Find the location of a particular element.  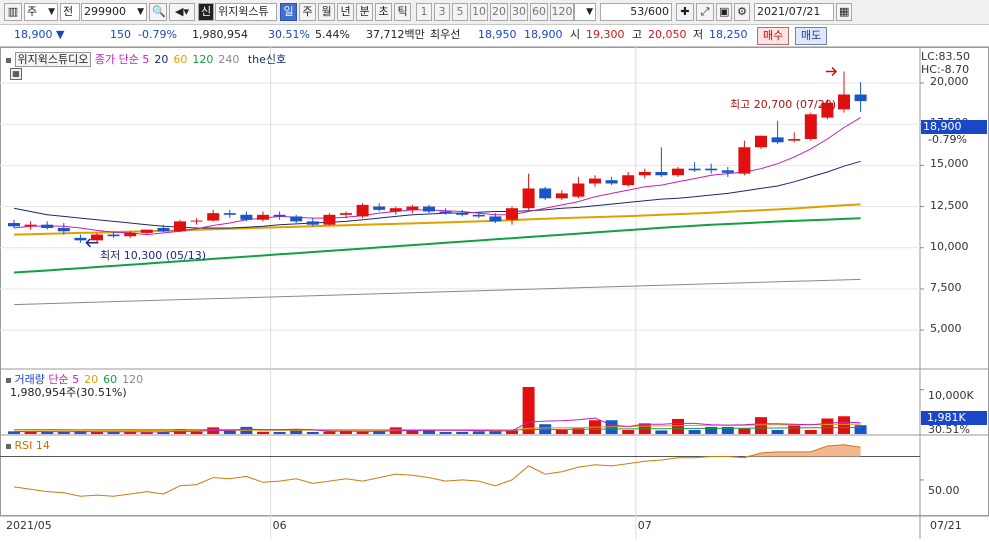

interval-tab-60: 60 is located at coordinates (539, 12).